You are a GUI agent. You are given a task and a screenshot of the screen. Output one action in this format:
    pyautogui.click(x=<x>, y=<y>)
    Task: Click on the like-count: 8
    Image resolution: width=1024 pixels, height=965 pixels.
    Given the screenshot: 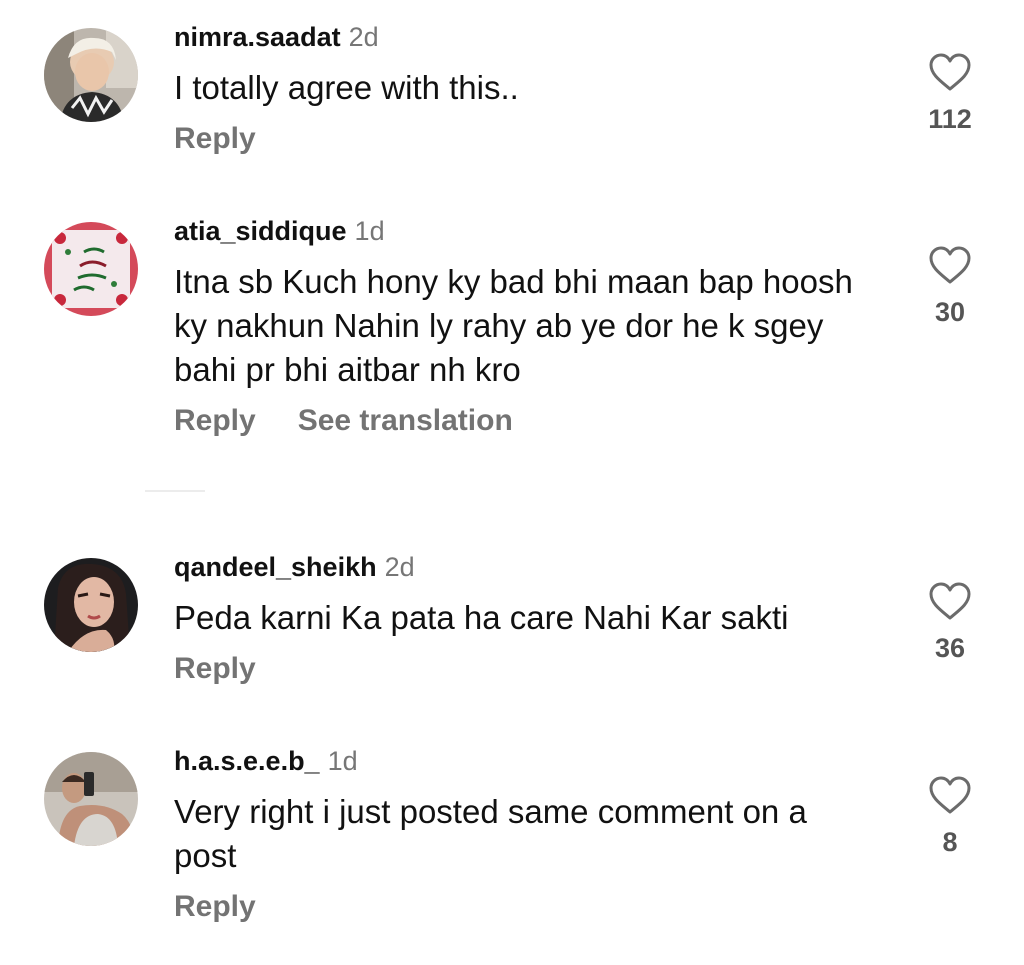 What is the action you would take?
    pyautogui.click(x=950, y=842)
    